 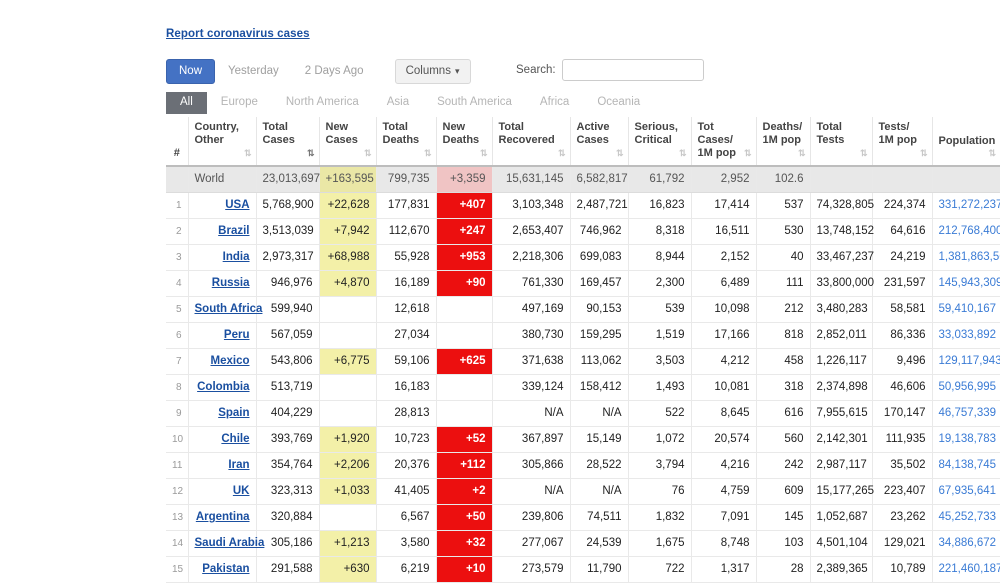 I want to click on continent-tab-all: All, so click(x=186, y=103).